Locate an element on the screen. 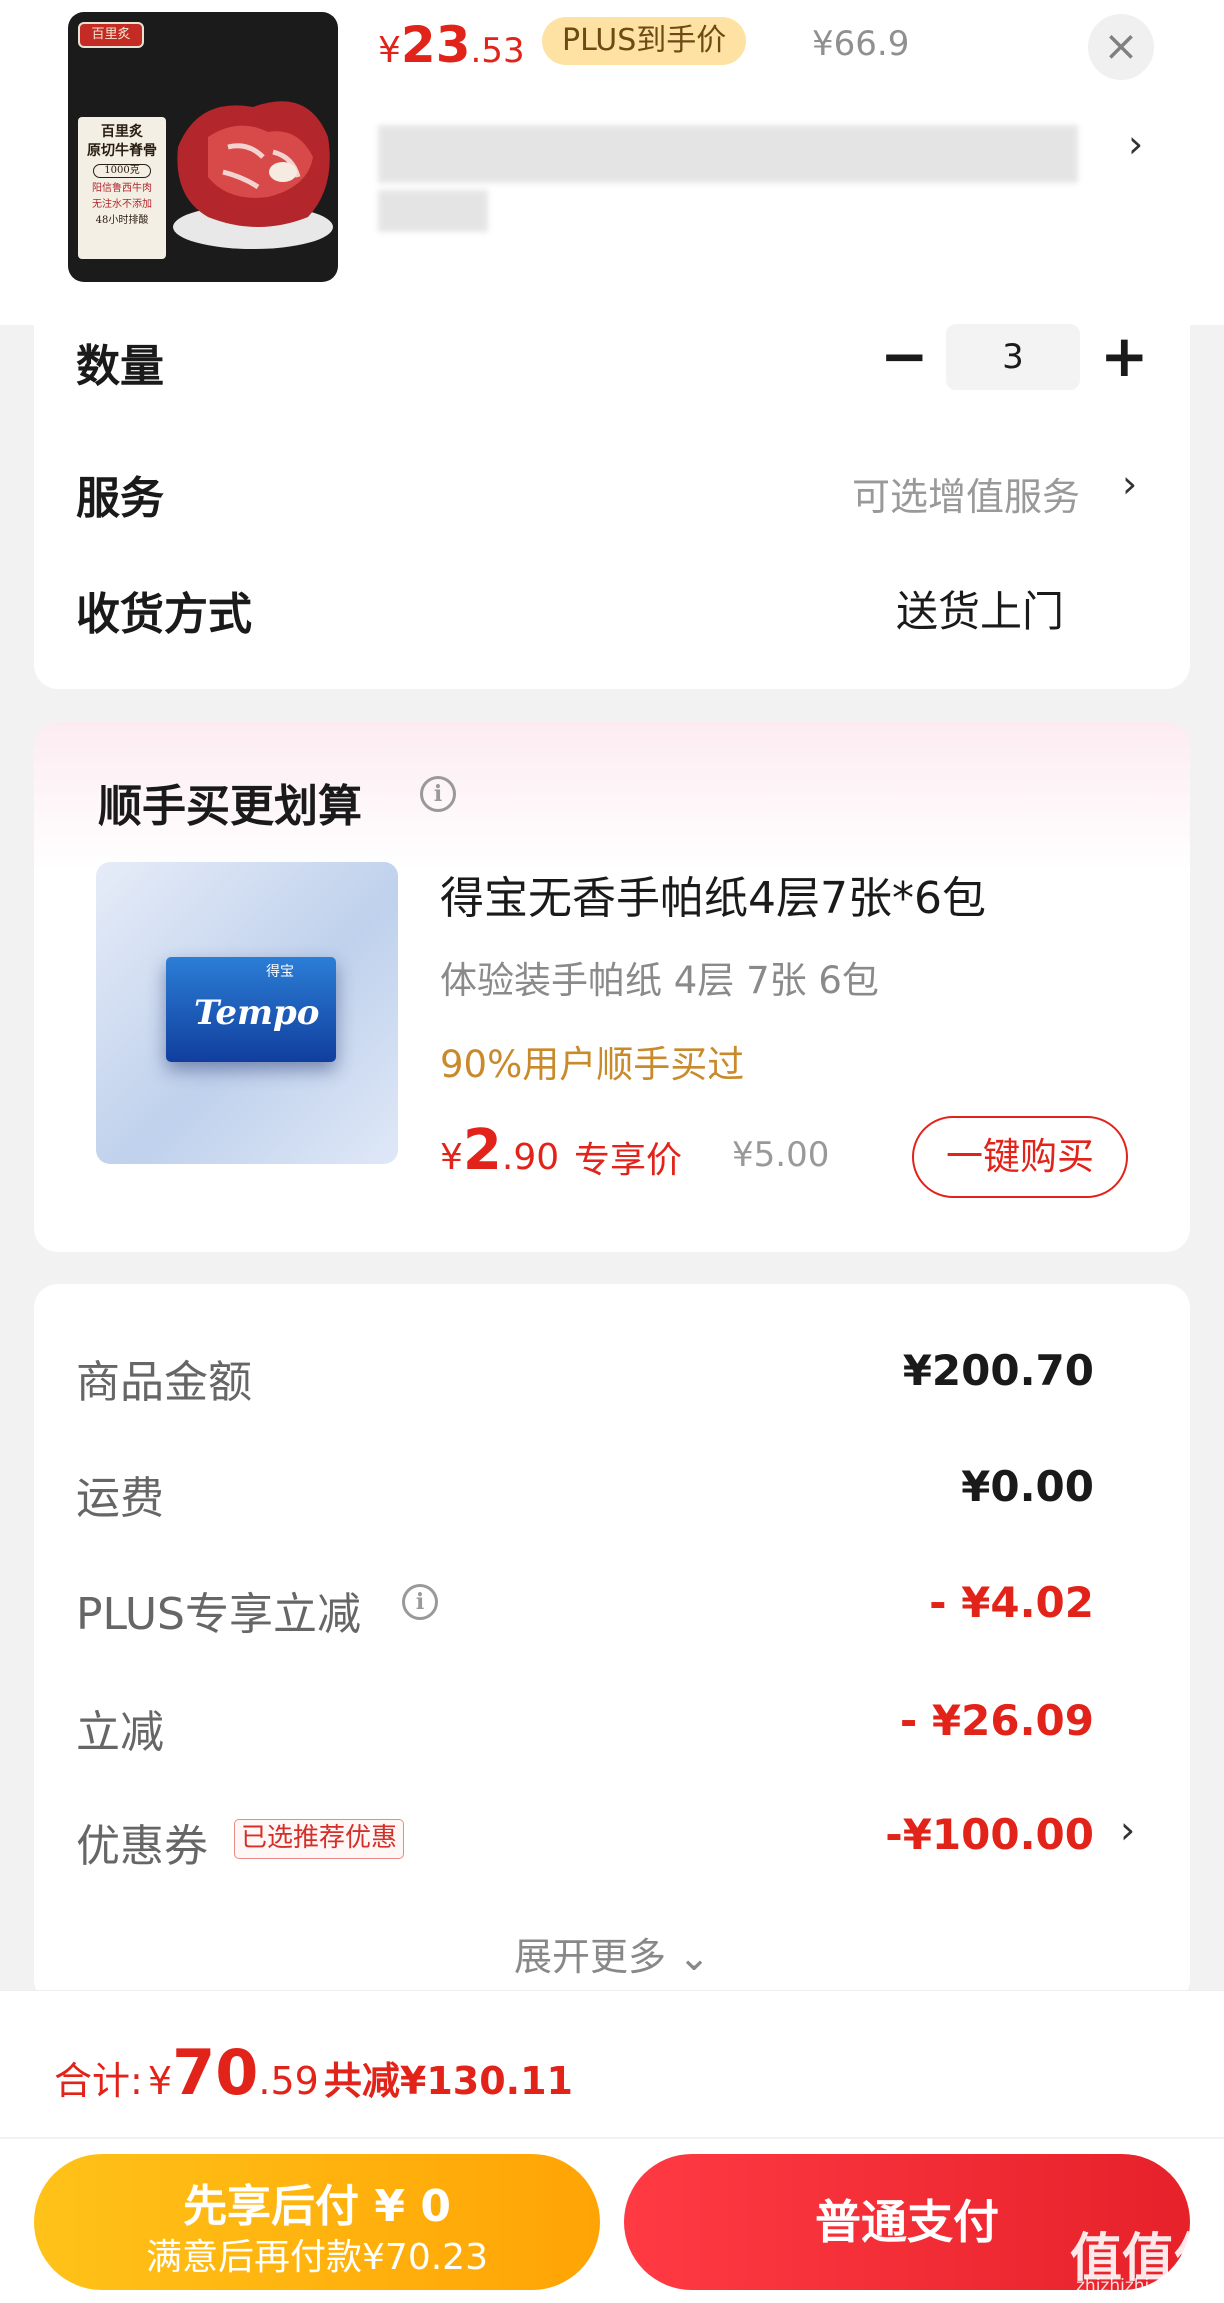 The image size is (1224, 2303). increase-quantity-button: + is located at coordinates (1124, 356).